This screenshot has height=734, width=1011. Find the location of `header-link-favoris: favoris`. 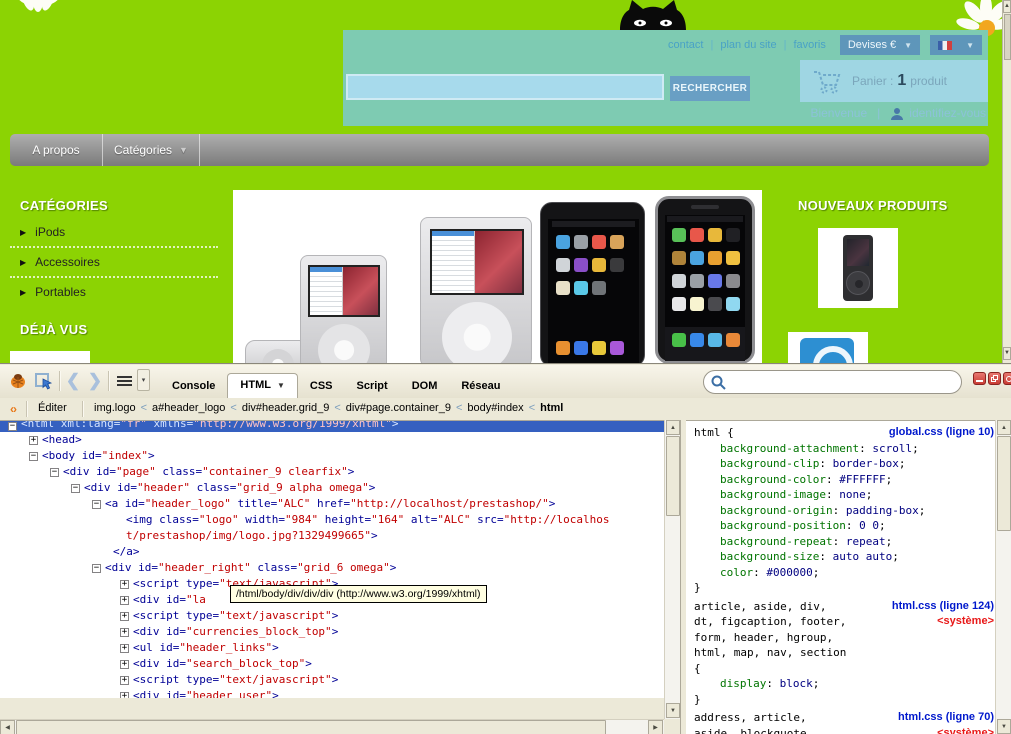

header-link-favoris: favoris is located at coordinates (809, 45).